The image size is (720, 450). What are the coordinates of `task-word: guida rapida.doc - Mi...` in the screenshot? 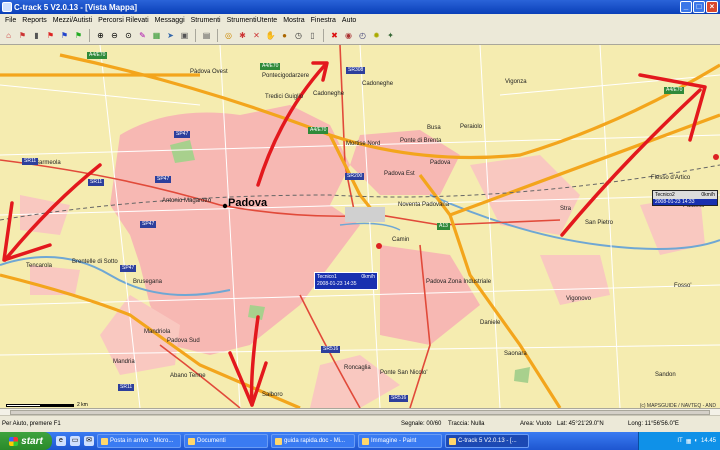 It's located at (313, 441).